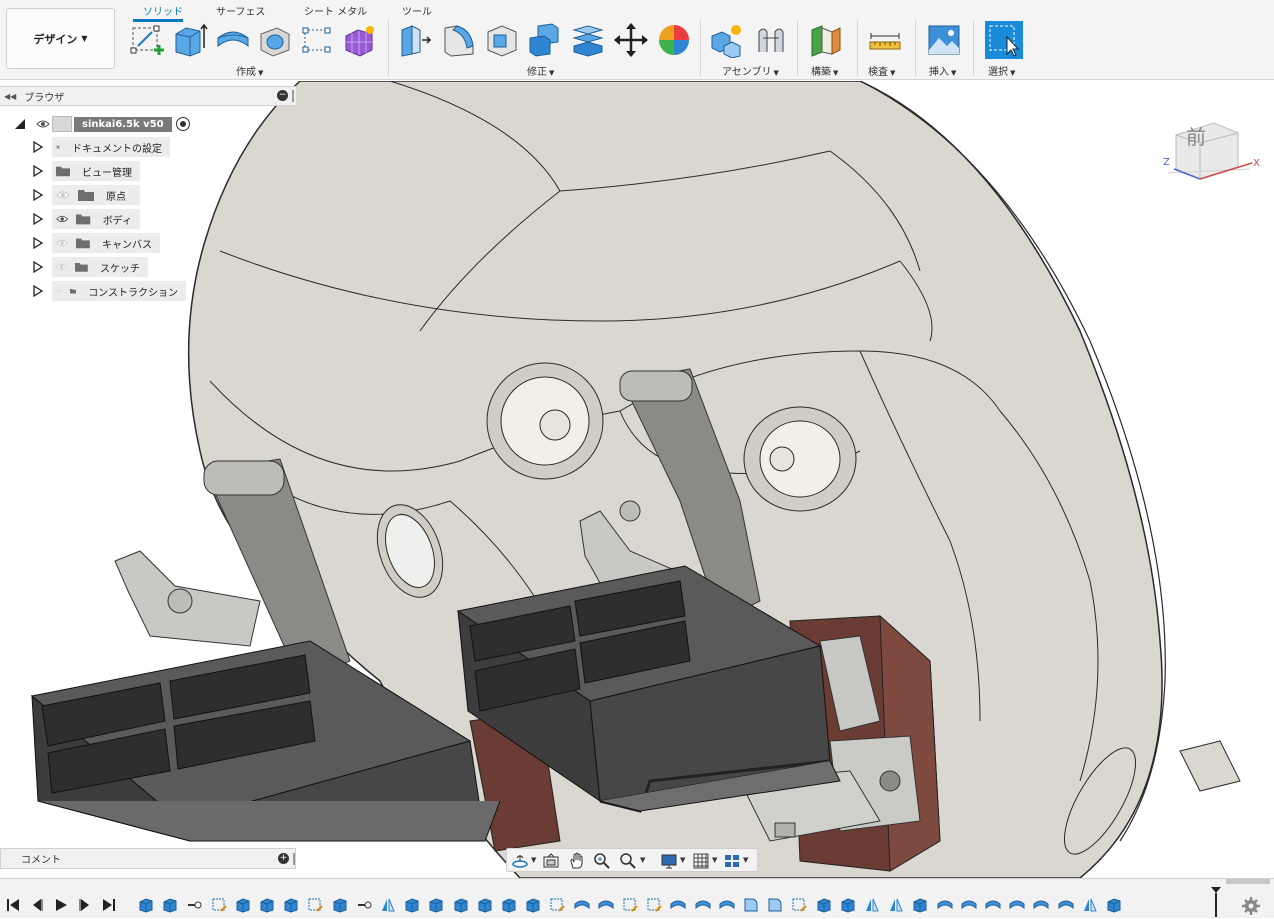 This screenshot has height=919, width=1274. What do you see at coordinates (824, 70) in the screenshot?
I see `construct-group-label: 構築 ▼` at bounding box center [824, 70].